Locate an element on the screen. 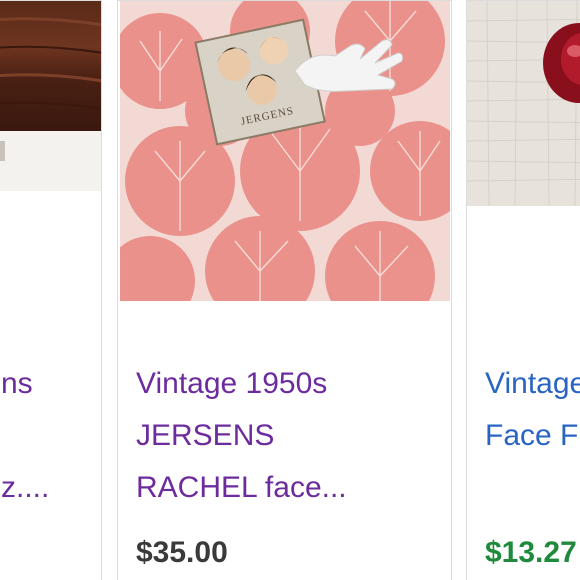 Image resolution: width=580 pixels, height=580 pixels. listing-title-line: Vintage is located at coordinates (532, 383).